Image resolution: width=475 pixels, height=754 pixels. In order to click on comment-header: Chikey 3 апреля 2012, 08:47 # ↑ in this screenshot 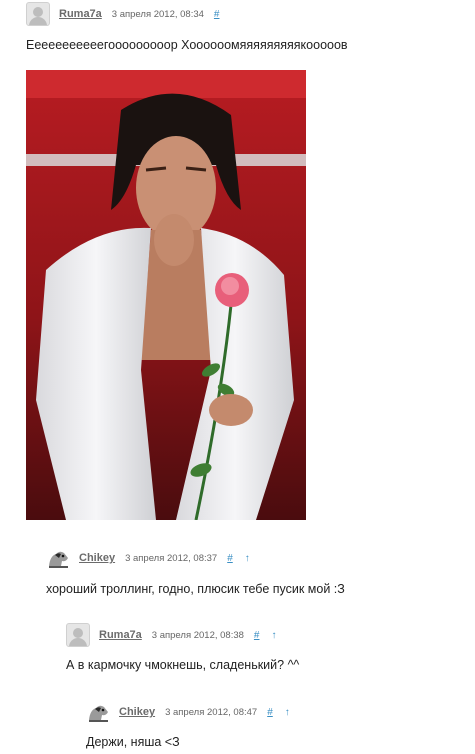, I will do `click(188, 712)`.